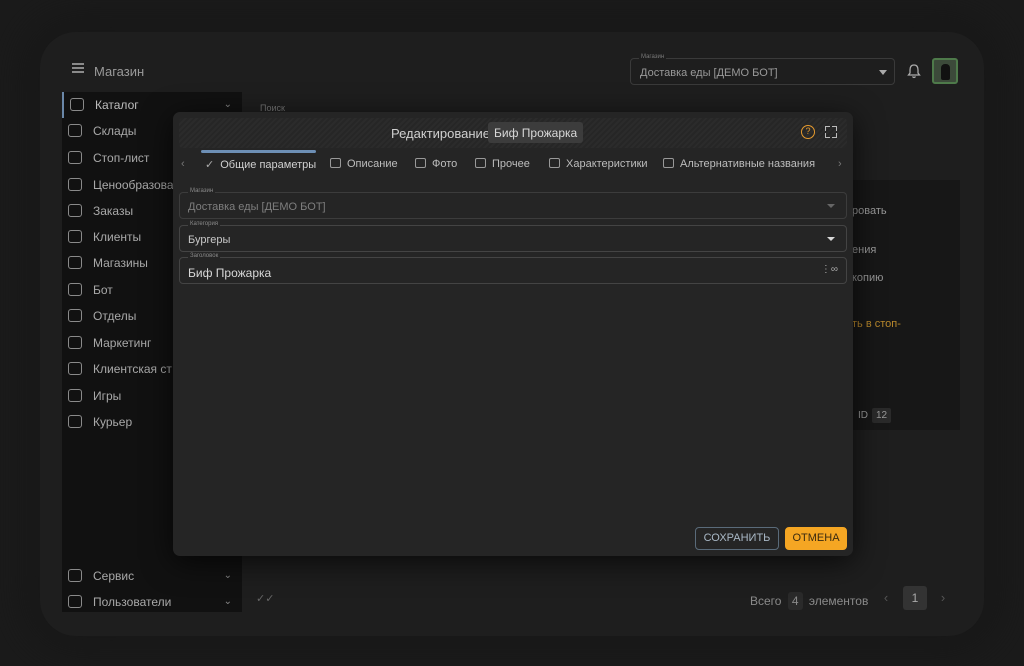 The height and width of the screenshot is (666, 1024). I want to click on dialog-item-name: Биф Прожарка, so click(536, 132).